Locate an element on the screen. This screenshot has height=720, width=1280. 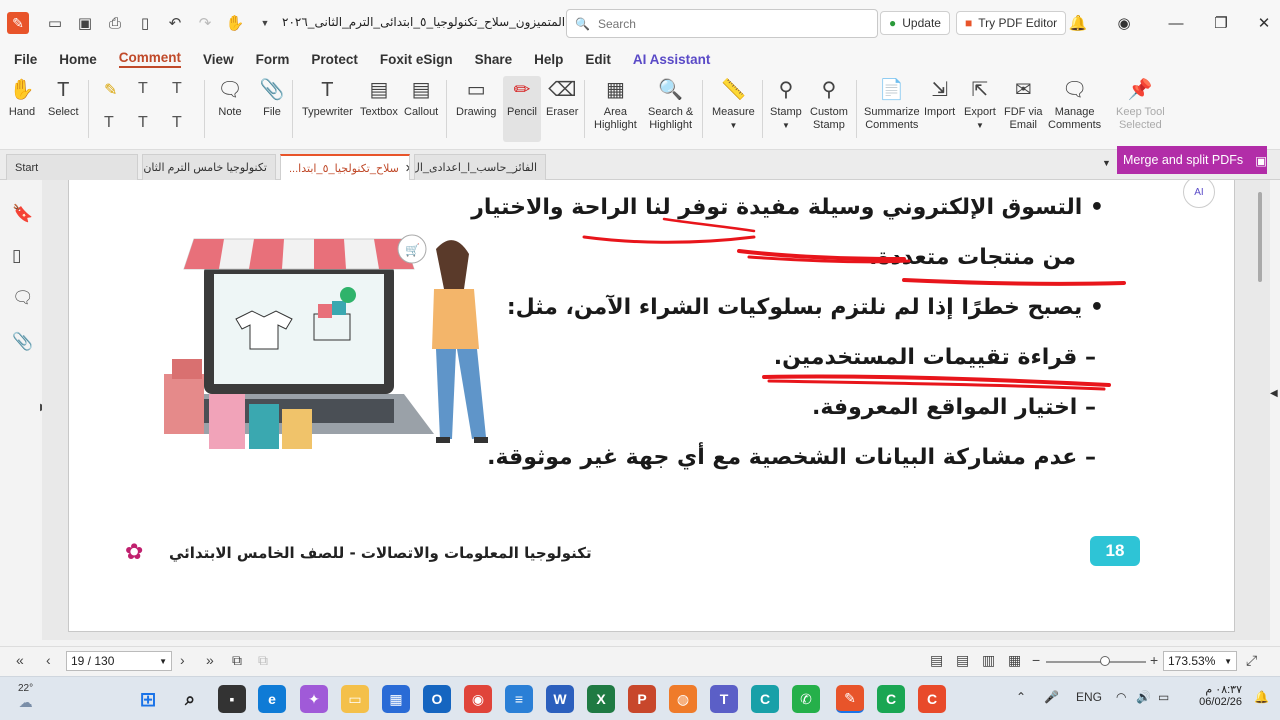
callout-button: ▤ Callout is located at coordinates (421, 97).